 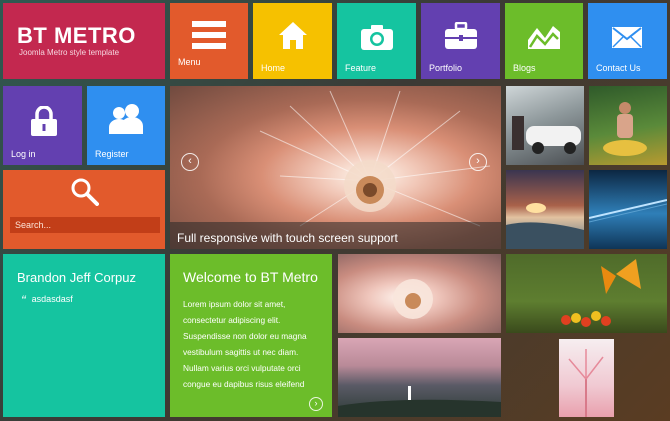 I want to click on house-icon, so click(x=293, y=35).